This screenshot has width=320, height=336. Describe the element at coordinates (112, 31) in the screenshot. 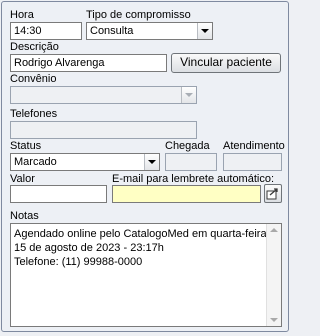

I see `tipo-value: Consulta` at that location.